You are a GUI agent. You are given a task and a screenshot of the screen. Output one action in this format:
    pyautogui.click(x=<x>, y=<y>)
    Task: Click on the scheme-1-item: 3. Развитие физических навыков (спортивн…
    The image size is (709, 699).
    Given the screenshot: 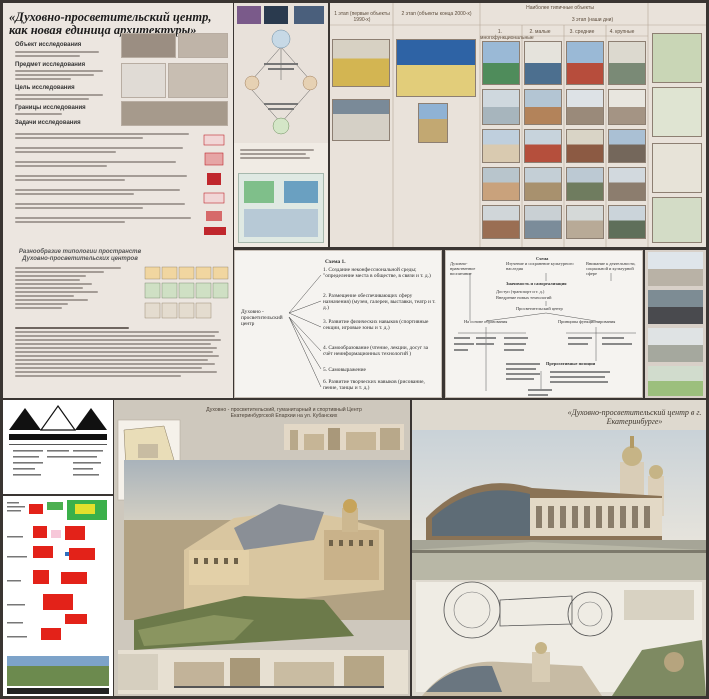 What is the action you would take?
    pyautogui.click(x=376, y=325)
    